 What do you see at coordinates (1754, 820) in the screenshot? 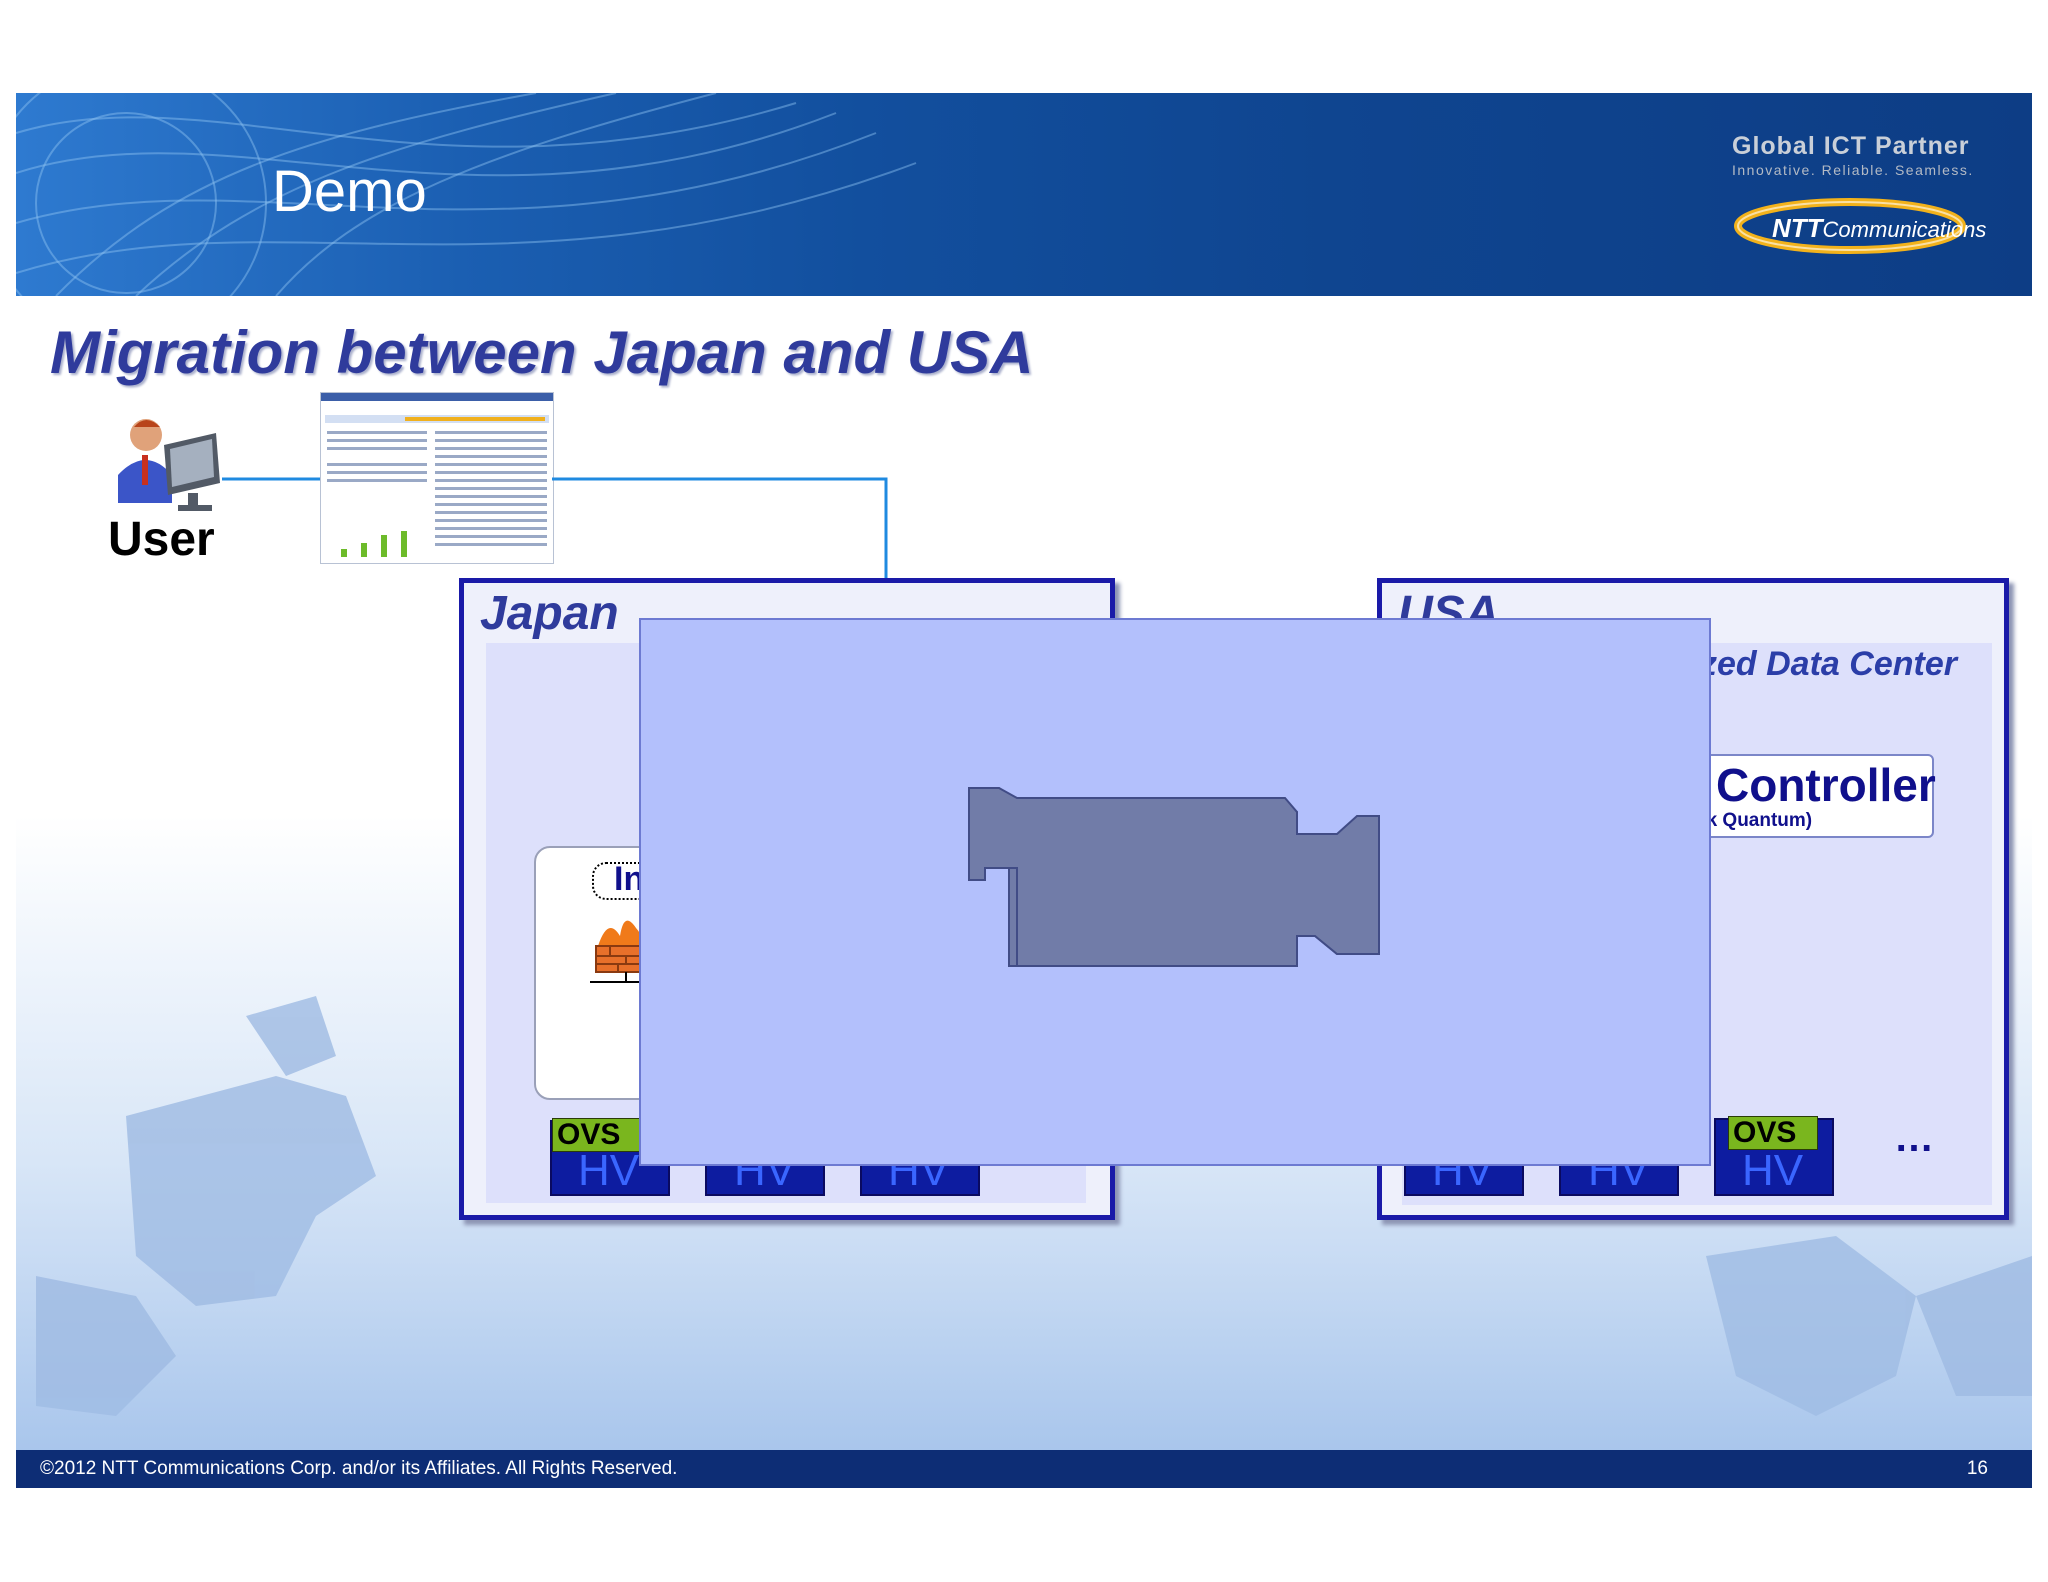
I see `controller-subtitle: ck Quantum)` at bounding box center [1754, 820].